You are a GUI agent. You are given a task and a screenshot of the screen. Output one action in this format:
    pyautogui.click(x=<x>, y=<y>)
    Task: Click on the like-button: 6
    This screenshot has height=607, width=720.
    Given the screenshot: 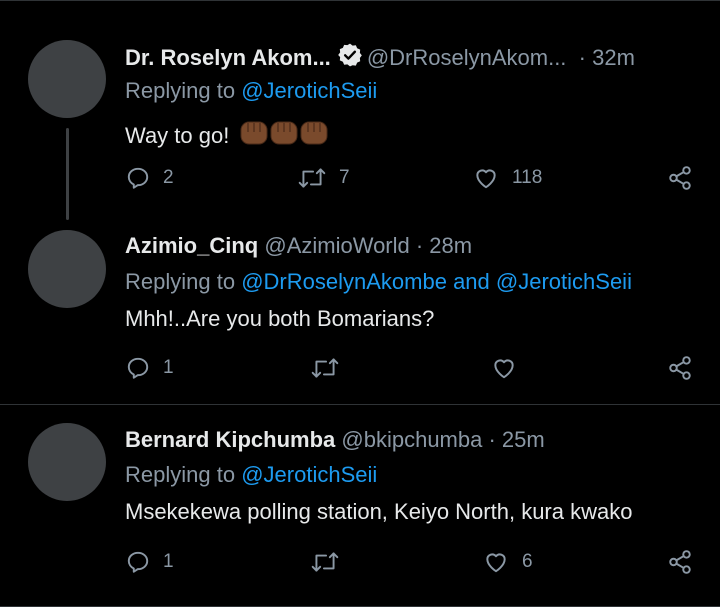 What is the action you would take?
    pyautogui.click(x=507, y=562)
    